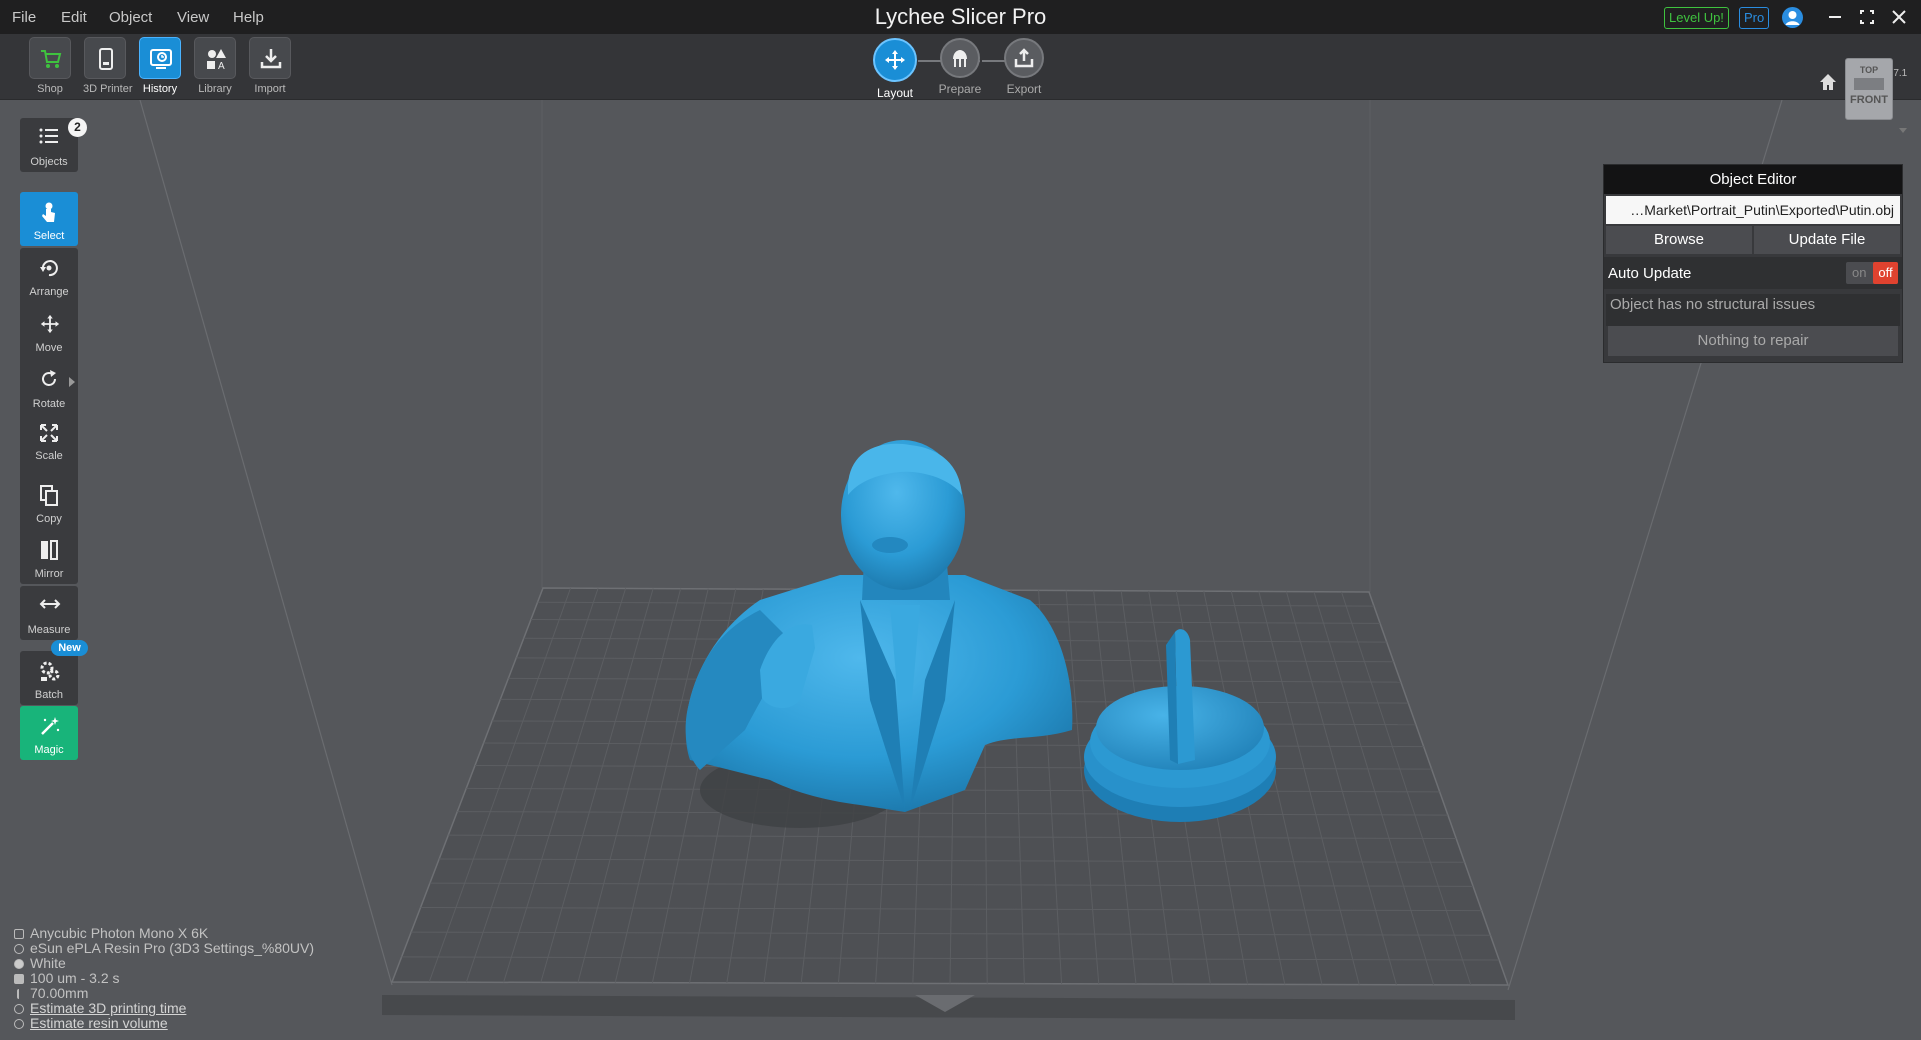 This screenshot has height=1040, width=1921. What do you see at coordinates (74, 17) in the screenshot?
I see `menu-edit: Edit` at bounding box center [74, 17].